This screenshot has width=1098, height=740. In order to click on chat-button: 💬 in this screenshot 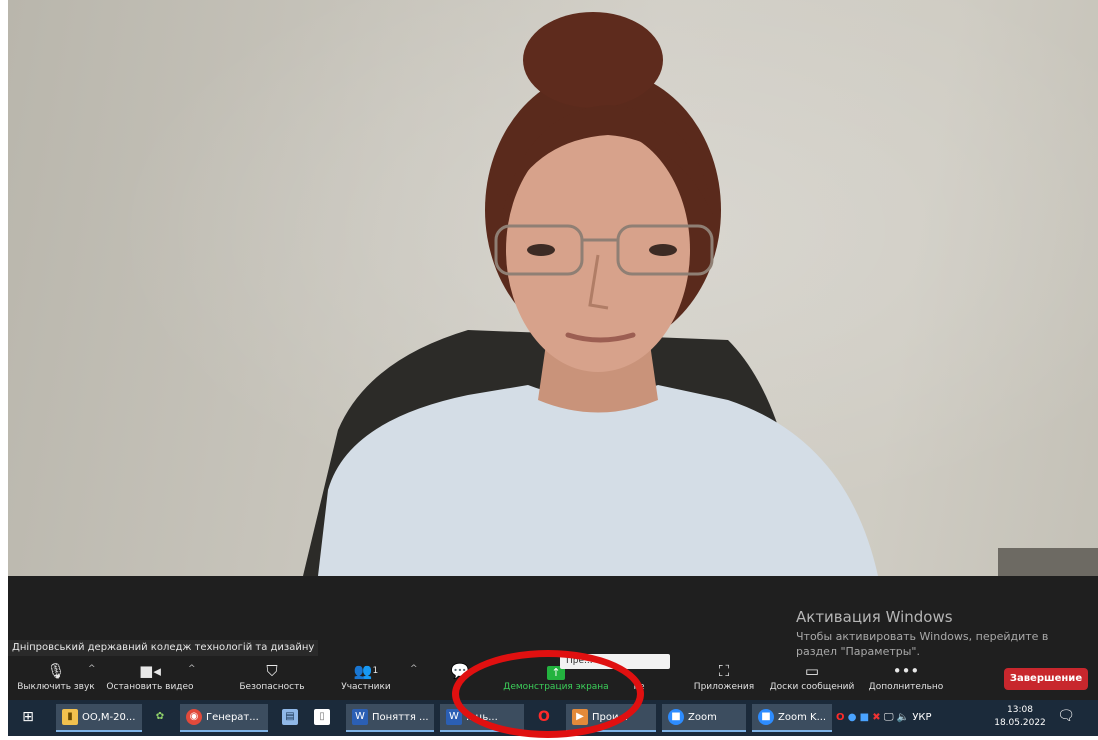, I will do `click(460, 679)`.